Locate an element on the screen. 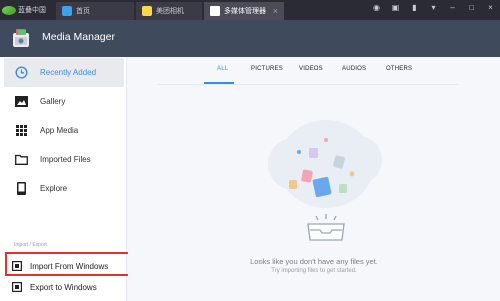 This screenshot has height=301, width=500. folder-icon is located at coordinates (21, 159).